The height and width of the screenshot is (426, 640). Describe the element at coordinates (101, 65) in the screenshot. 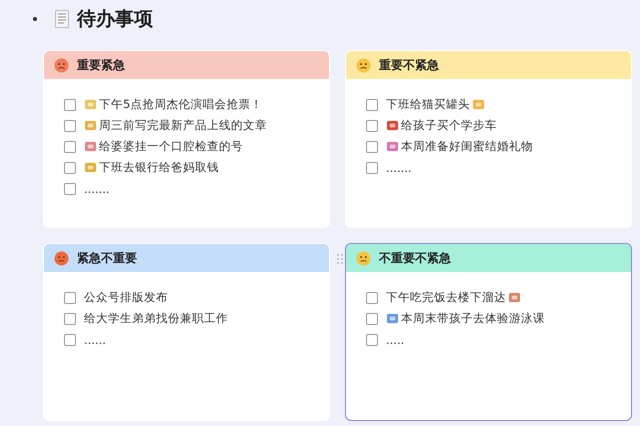

I see `quadrant-title: 重要紧急` at that location.